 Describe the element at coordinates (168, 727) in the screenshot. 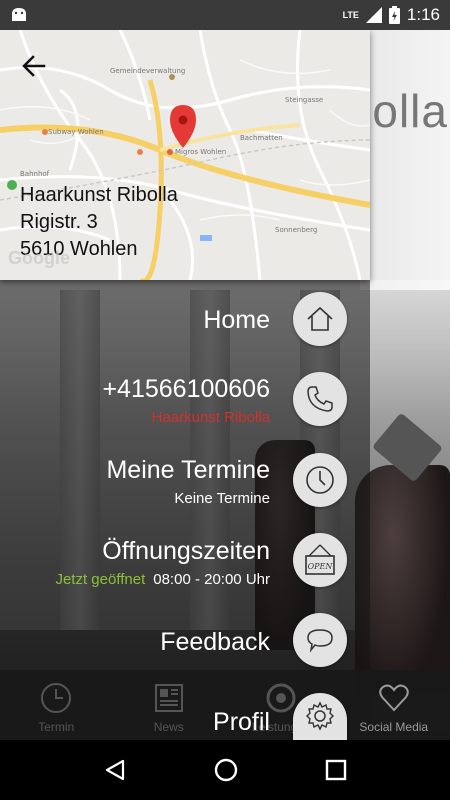

I see `tab-label: News` at that location.